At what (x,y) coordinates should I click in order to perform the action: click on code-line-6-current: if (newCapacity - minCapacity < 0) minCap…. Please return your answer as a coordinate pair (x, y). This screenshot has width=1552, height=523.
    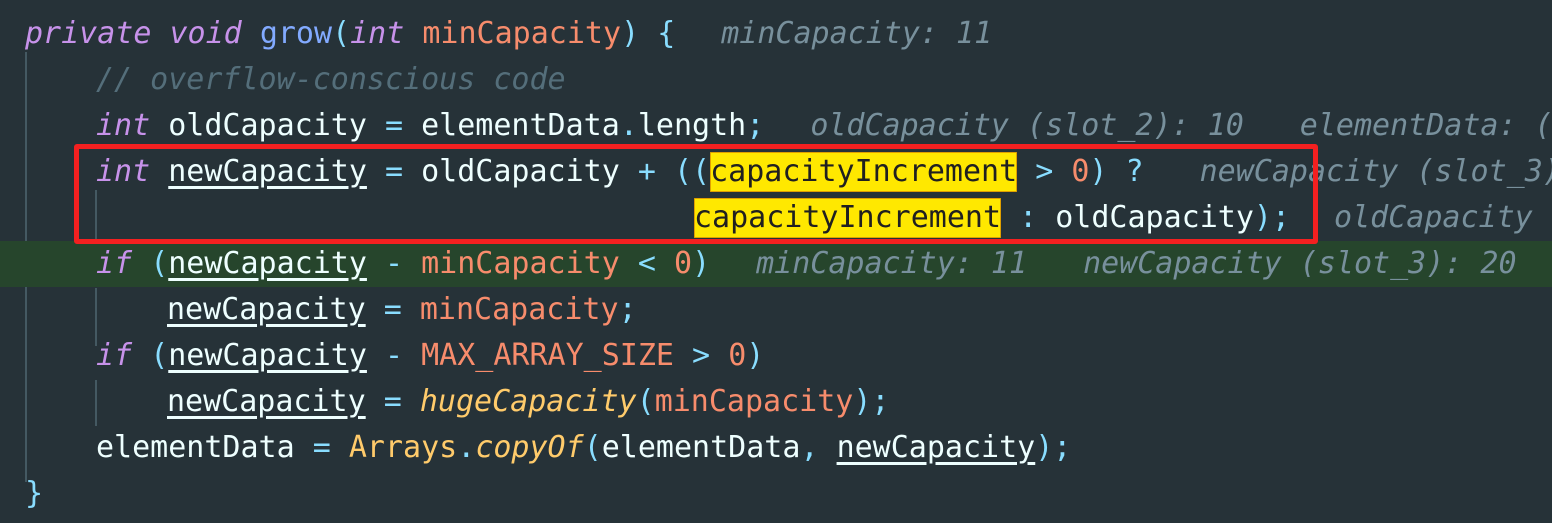
    Looking at the image, I should click on (776, 264).